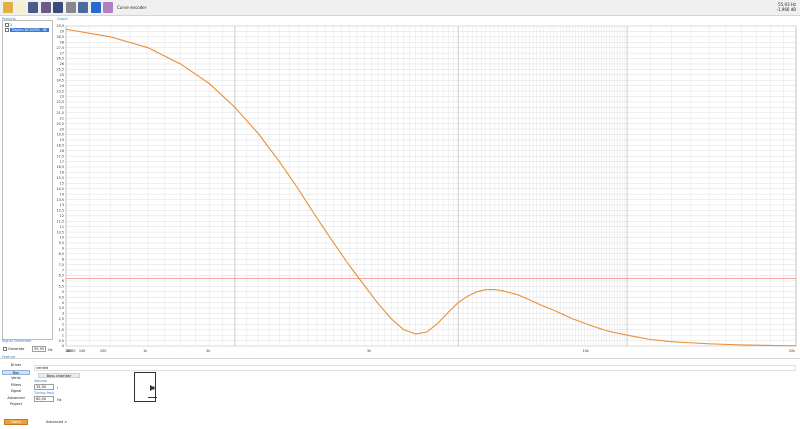 This screenshot has height=429, width=800. What do you see at coordinates (44, 399) in the screenshot?
I see `tuning-input: 60,00` at bounding box center [44, 399].